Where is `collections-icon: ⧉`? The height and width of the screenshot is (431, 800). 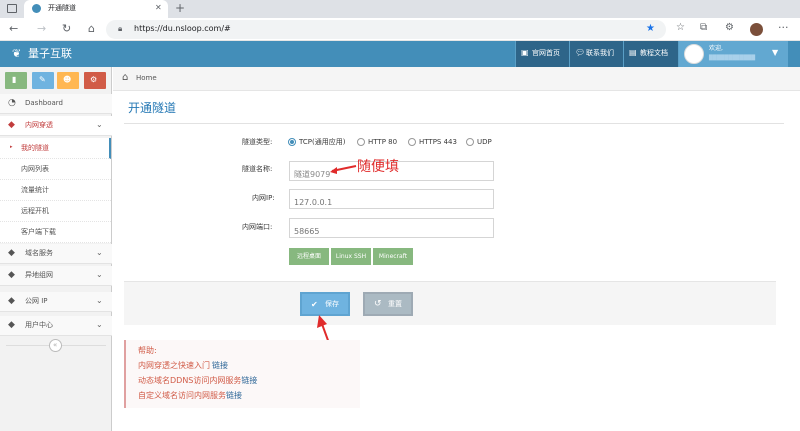 collections-icon: ⧉ is located at coordinates (703, 28).